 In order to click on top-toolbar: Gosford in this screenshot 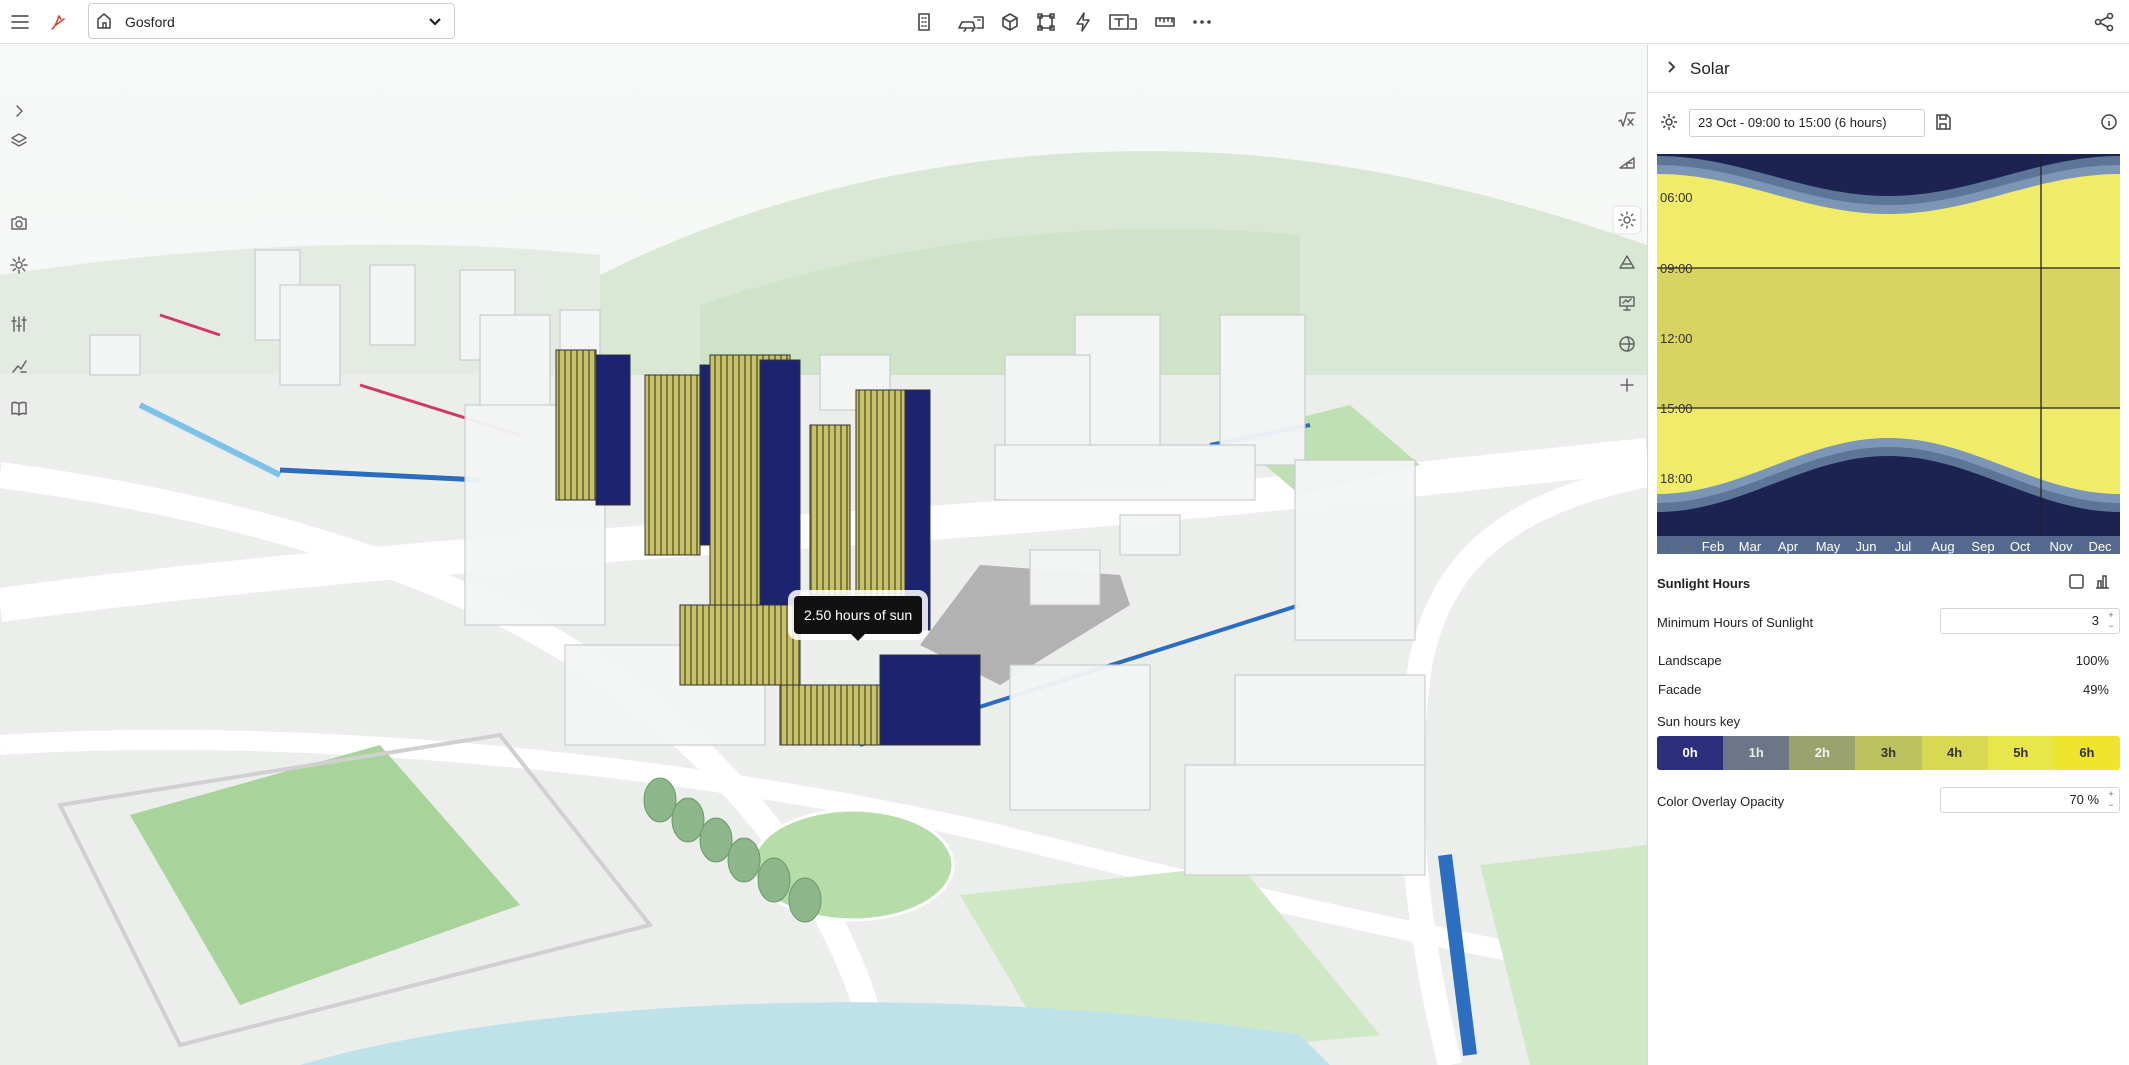, I will do `click(1064, 22)`.